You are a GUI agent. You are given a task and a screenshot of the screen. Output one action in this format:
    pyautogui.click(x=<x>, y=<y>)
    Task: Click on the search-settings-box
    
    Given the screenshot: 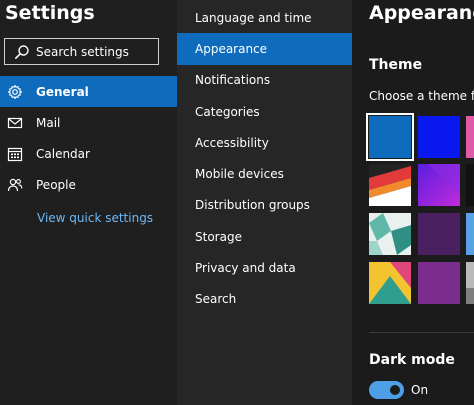 What is the action you would take?
    pyautogui.click(x=81, y=51)
    